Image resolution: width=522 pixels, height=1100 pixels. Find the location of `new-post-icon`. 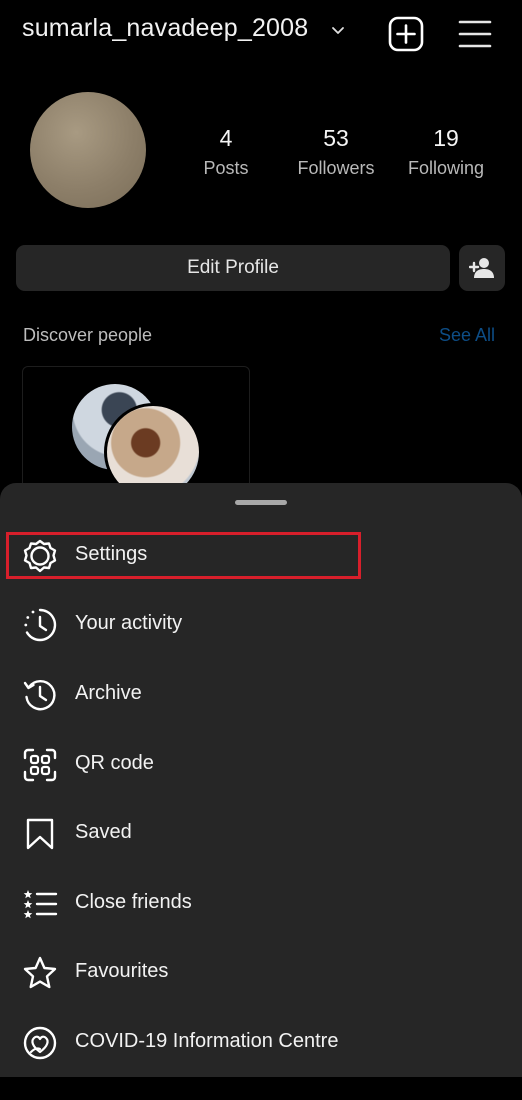

new-post-icon is located at coordinates (406, 34).